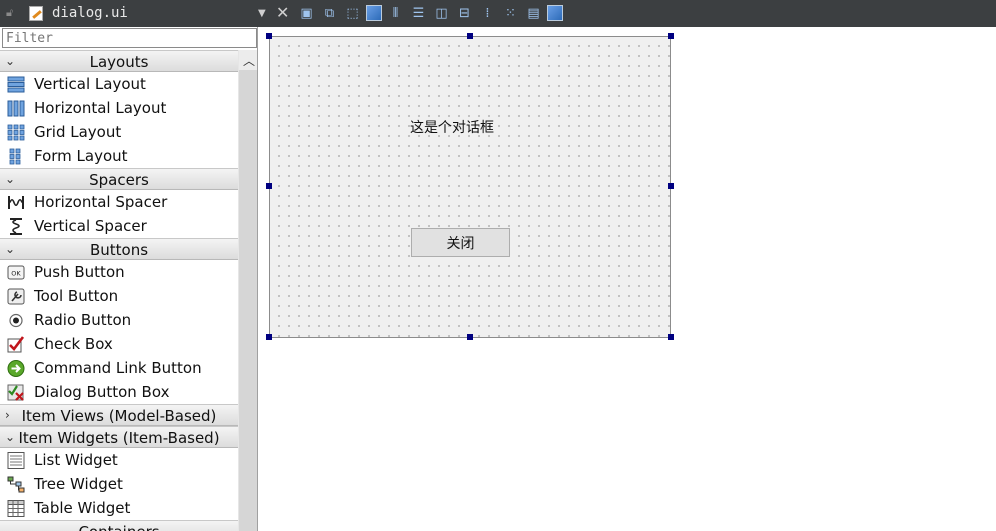 Image resolution: width=996 pixels, height=531 pixels. Describe the element at coordinates (36, 13) in the screenshot. I see `ui-file-icon` at that location.